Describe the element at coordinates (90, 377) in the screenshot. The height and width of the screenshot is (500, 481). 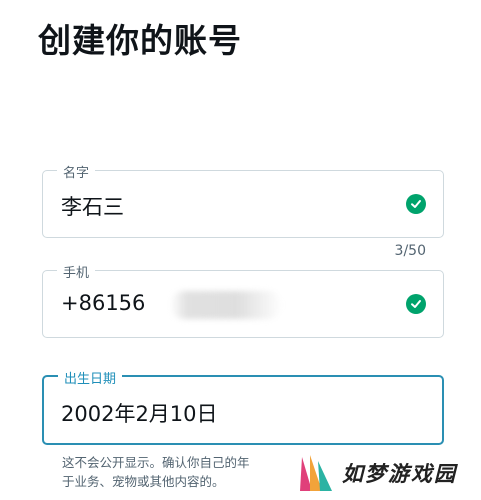
I see `birthday-field-label: 出生日期` at that location.